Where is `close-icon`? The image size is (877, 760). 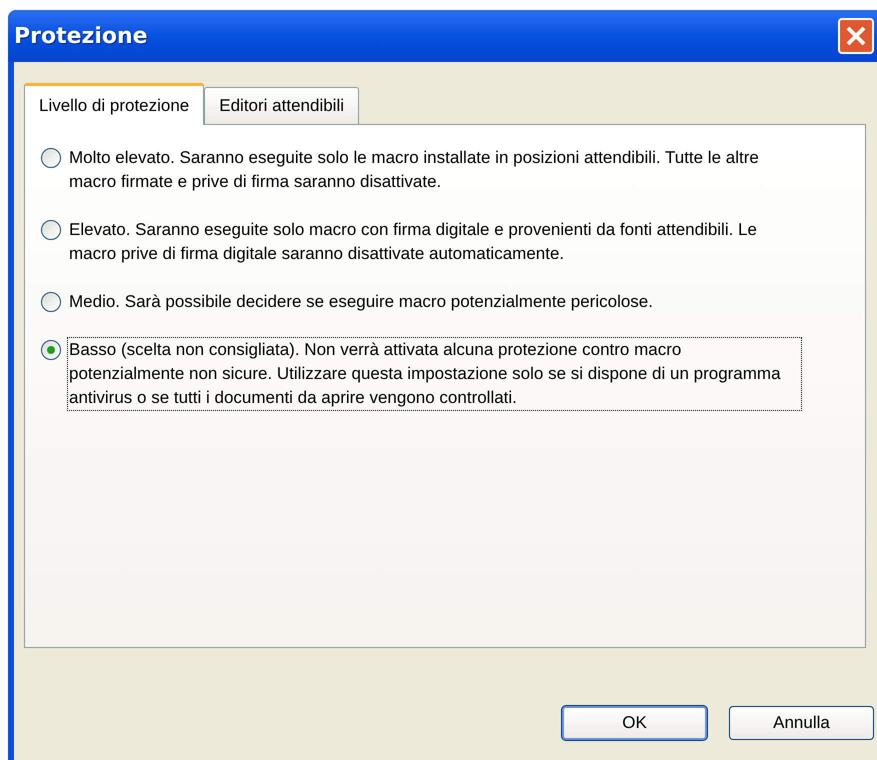
close-icon is located at coordinates (856, 36).